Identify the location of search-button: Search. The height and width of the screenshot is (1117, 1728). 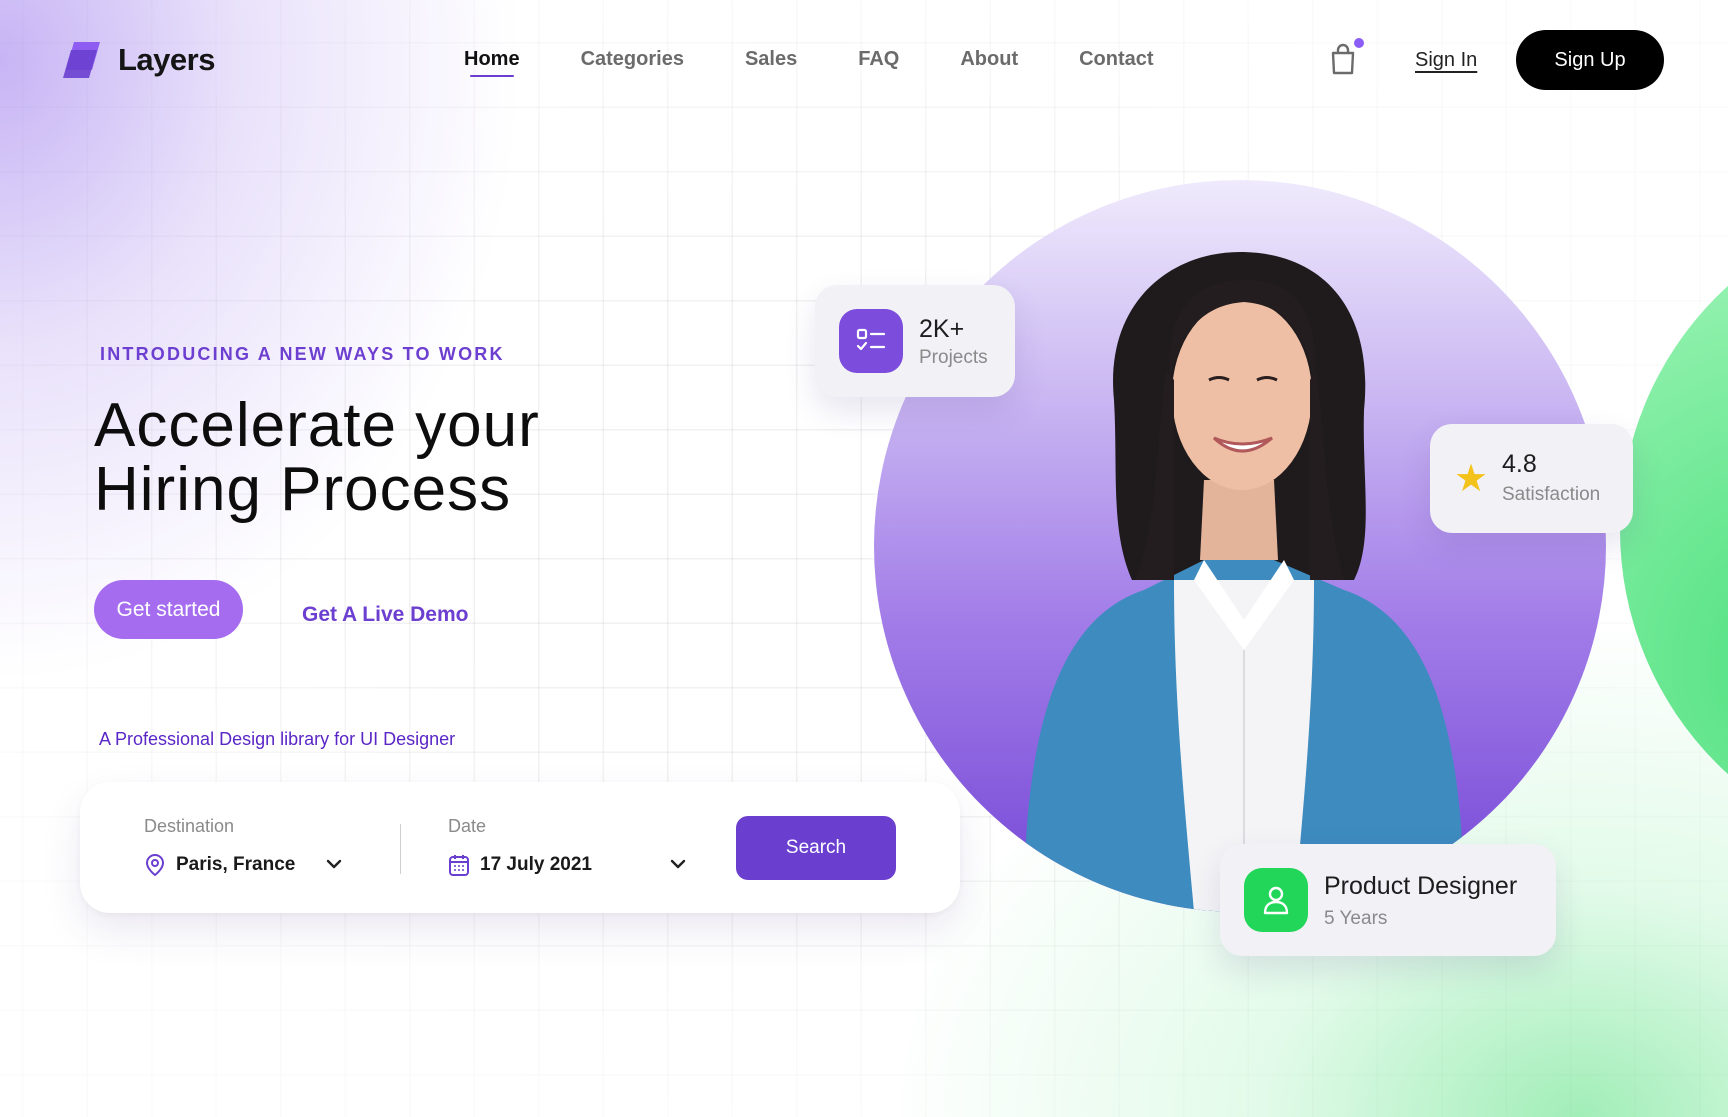
(816, 848).